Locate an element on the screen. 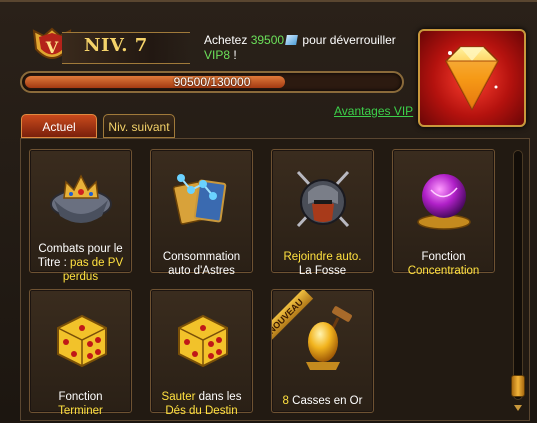  progress-text: 90500/130000 is located at coordinates (212, 82).